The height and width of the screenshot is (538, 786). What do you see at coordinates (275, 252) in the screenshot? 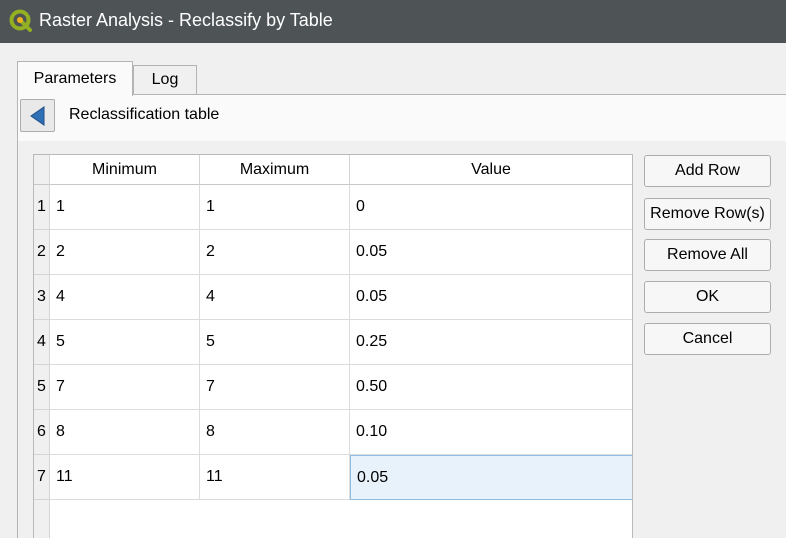
I see `table-cell-maximum: 2` at bounding box center [275, 252].